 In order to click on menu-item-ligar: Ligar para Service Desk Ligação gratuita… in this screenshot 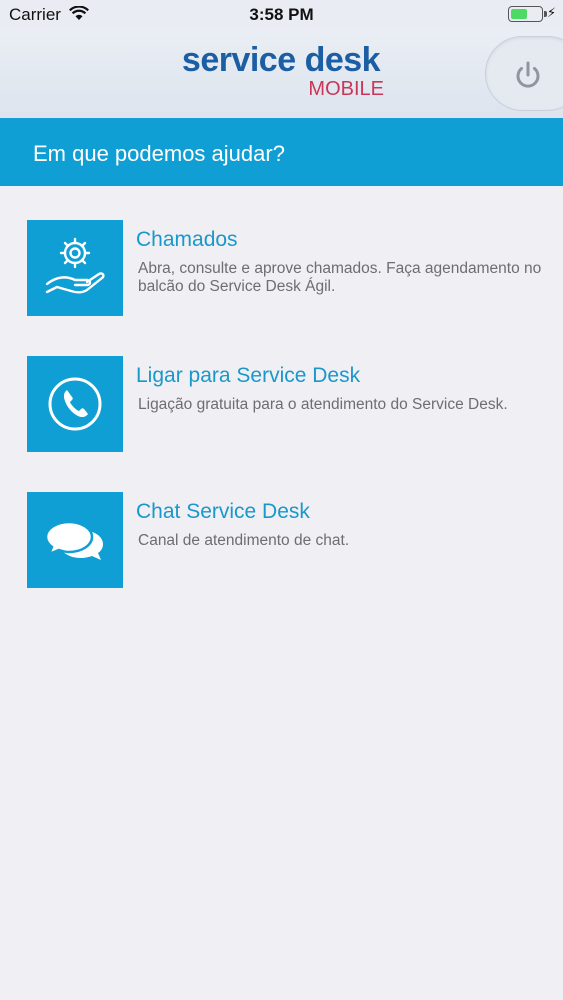, I will do `click(281, 404)`.